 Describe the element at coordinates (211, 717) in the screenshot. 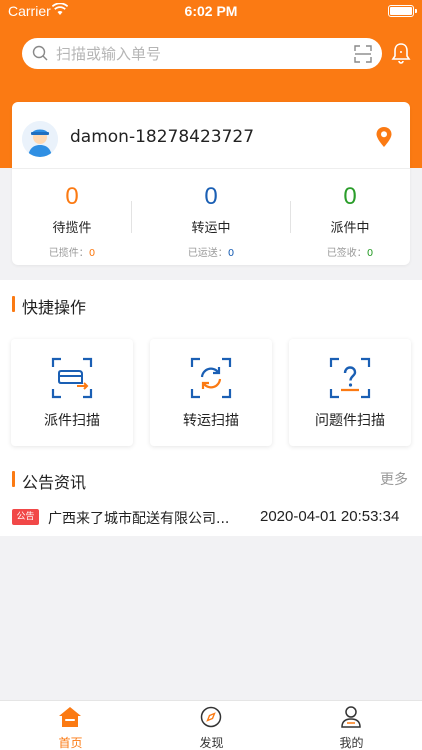

I see `compass-icon` at that location.